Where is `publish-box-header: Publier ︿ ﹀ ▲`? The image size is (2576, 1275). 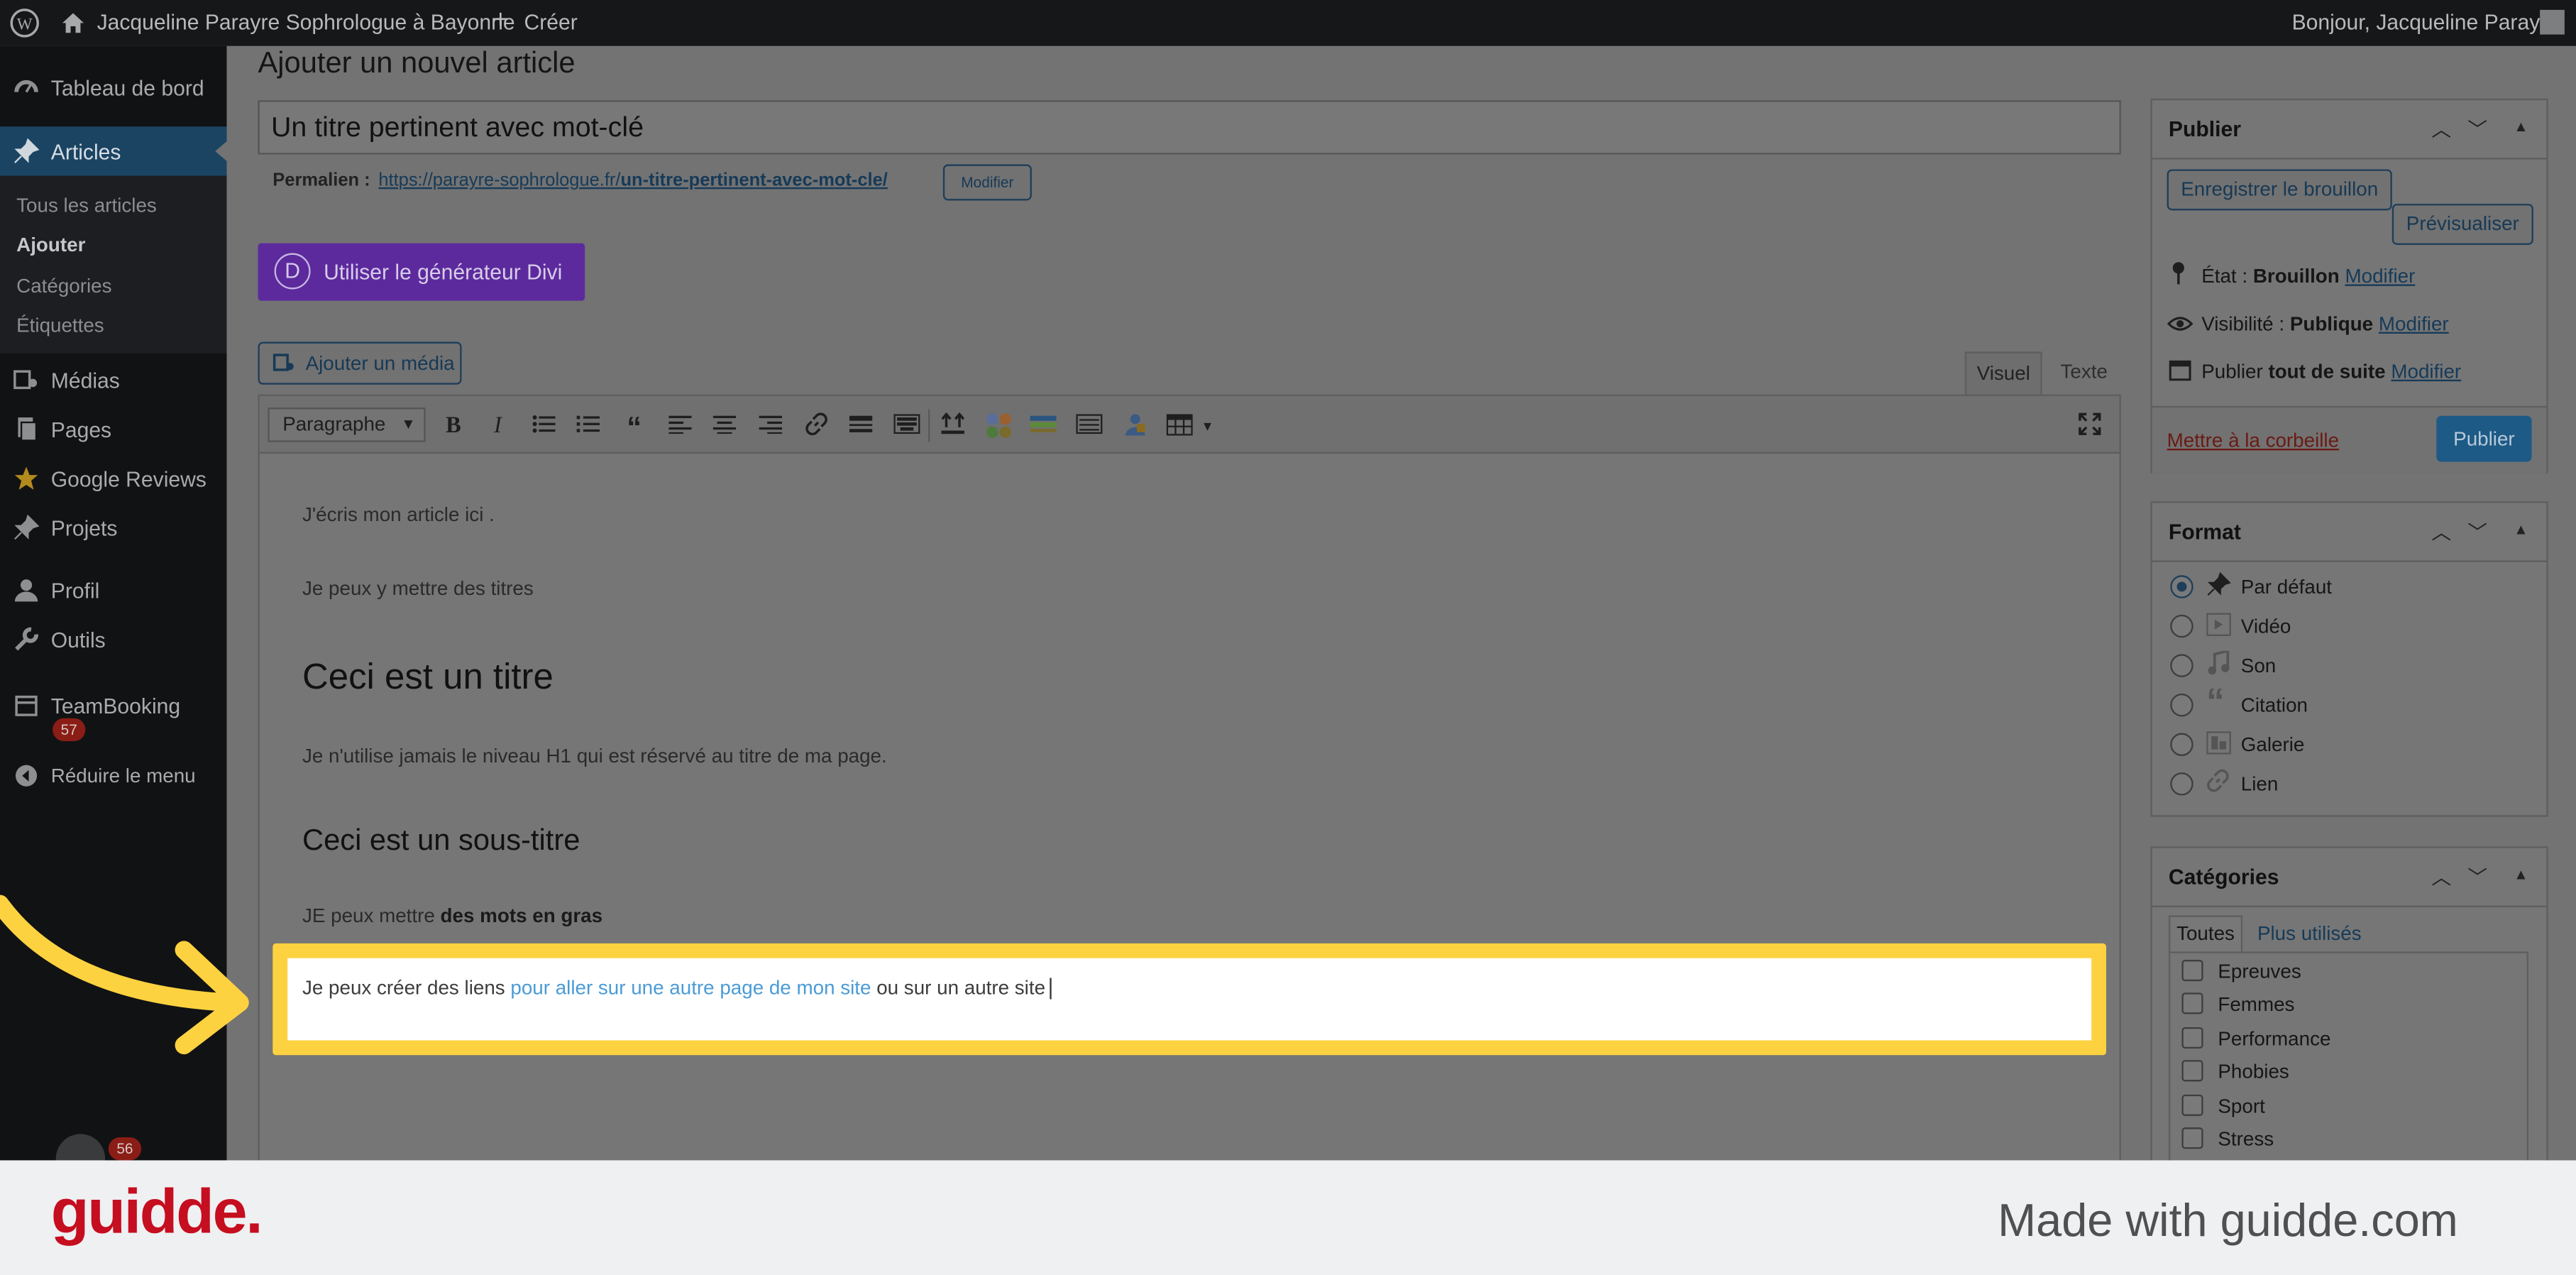 publish-box-header: Publier ︿ ﹀ ▲ is located at coordinates (2349, 130).